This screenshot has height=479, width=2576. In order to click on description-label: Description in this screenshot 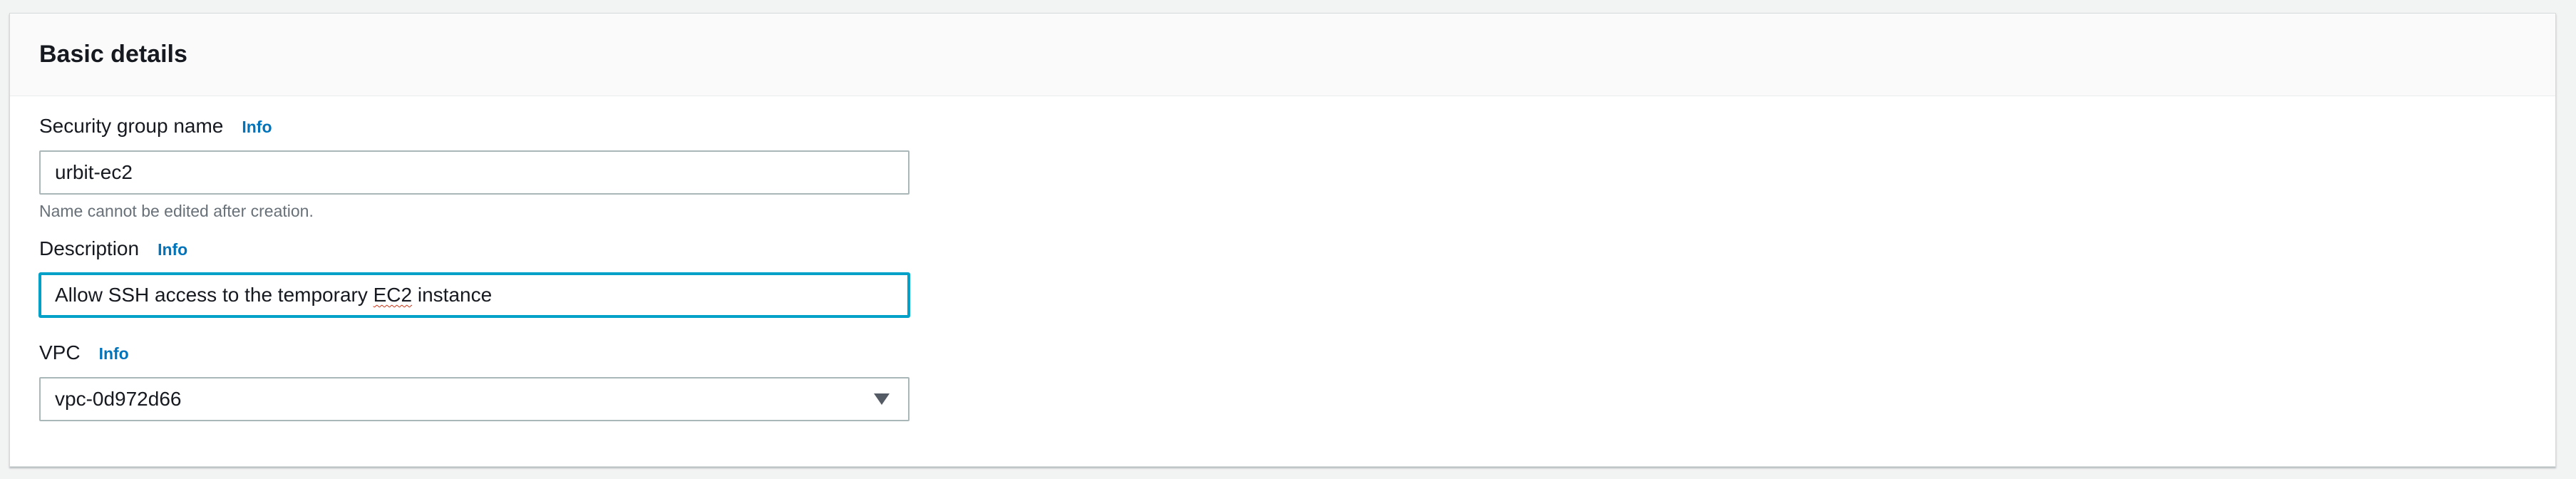, I will do `click(89, 248)`.